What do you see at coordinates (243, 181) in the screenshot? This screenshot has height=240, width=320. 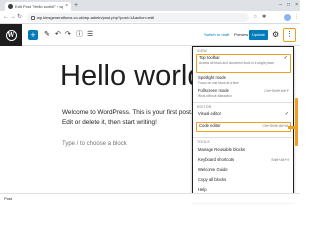 I see `menu-item-copy-all-blocks: Copy all blocks` at bounding box center [243, 181].